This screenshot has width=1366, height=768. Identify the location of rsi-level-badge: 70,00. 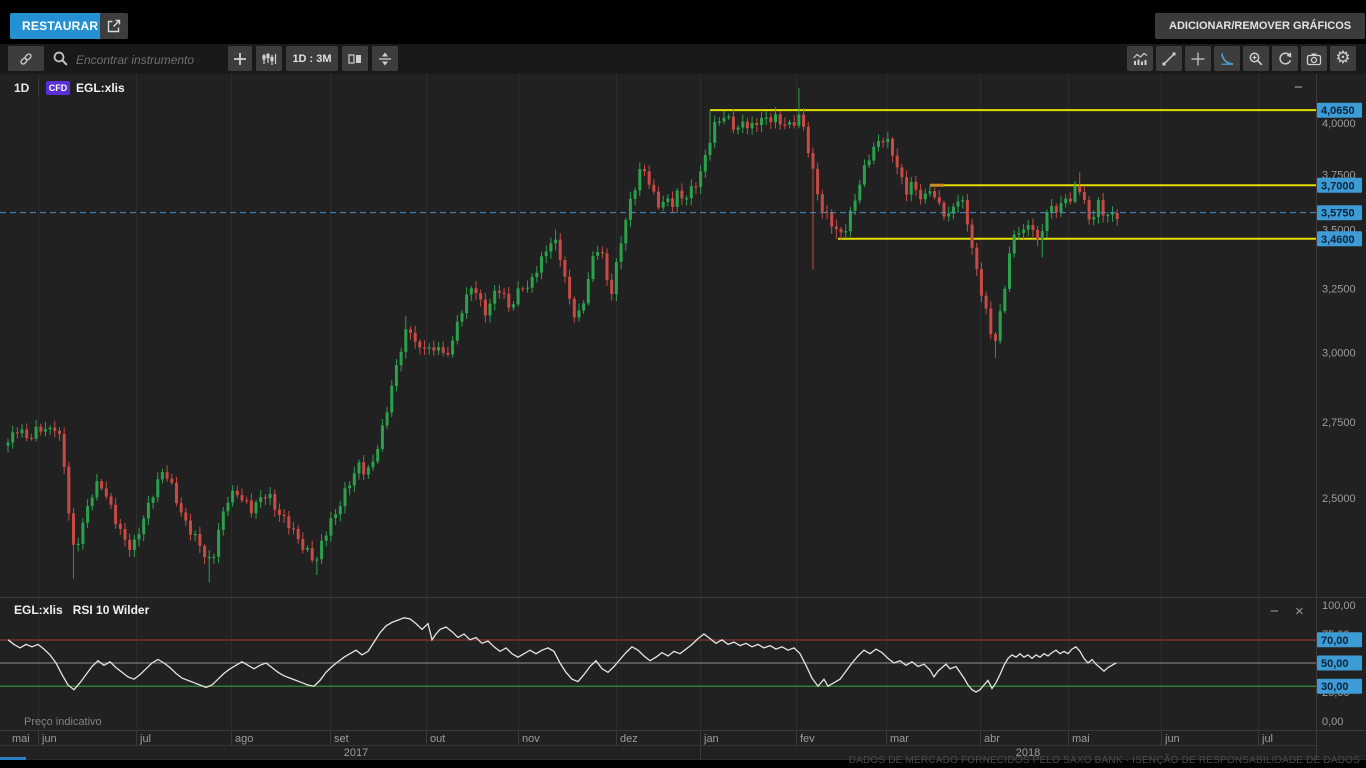
(1339, 640).